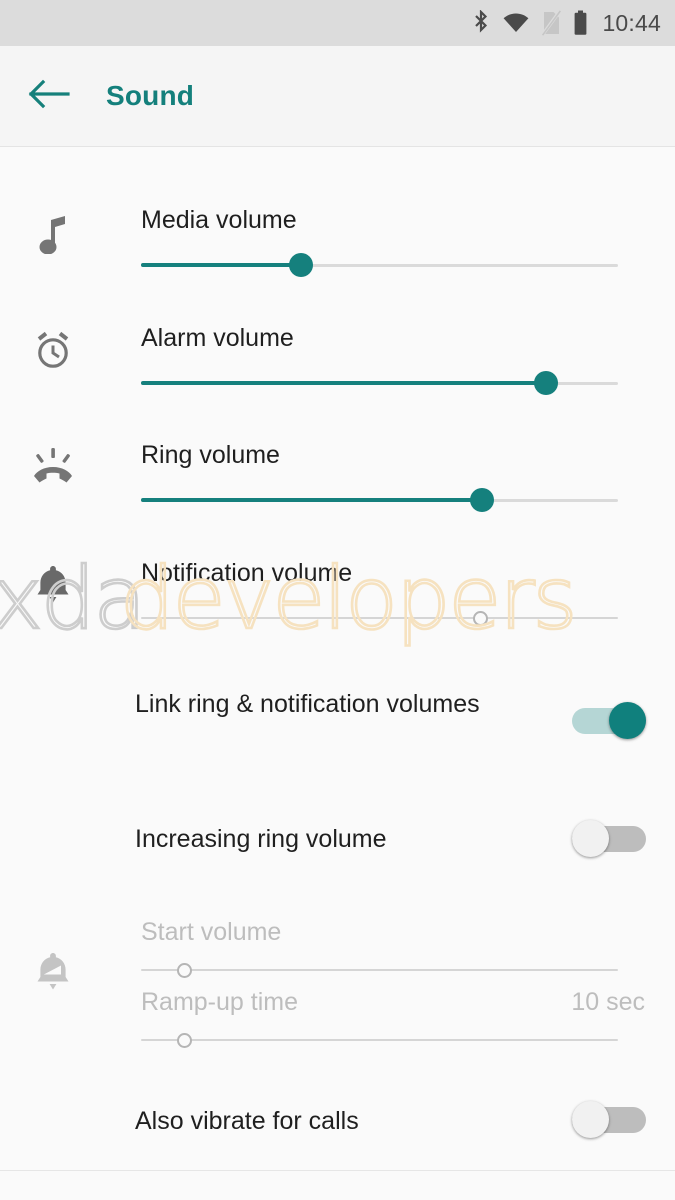  What do you see at coordinates (551, 23) in the screenshot?
I see `no-sim-icon` at bounding box center [551, 23].